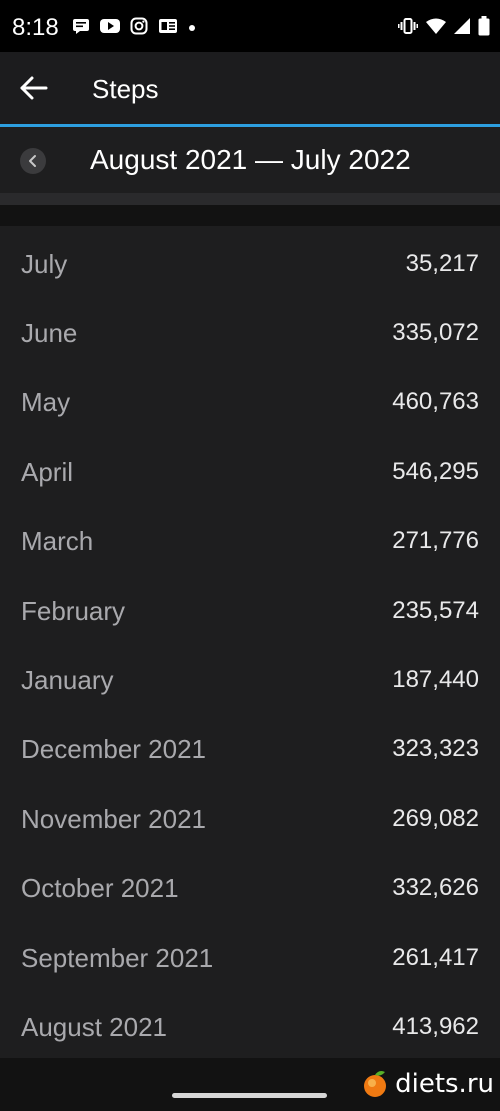 The width and height of the screenshot is (500, 1111). Describe the element at coordinates (435, 957) in the screenshot. I see `steps-value: 261,417` at that location.